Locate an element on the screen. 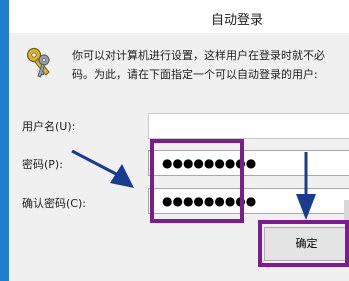 This screenshot has height=281, width=349. title-bar: 自动登录 is located at coordinates (179, 16).